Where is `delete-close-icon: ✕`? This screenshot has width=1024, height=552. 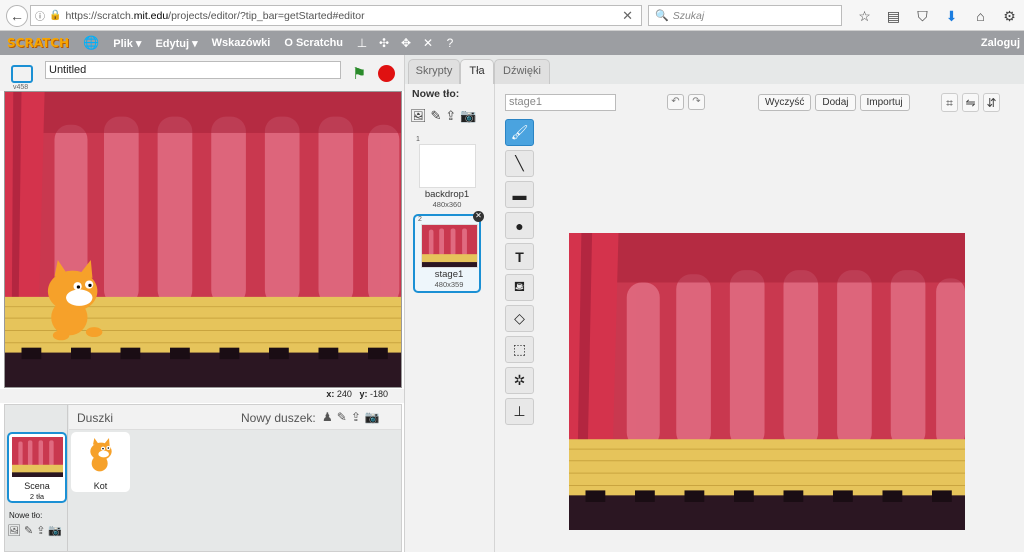 delete-close-icon: ✕ is located at coordinates (478, 216).